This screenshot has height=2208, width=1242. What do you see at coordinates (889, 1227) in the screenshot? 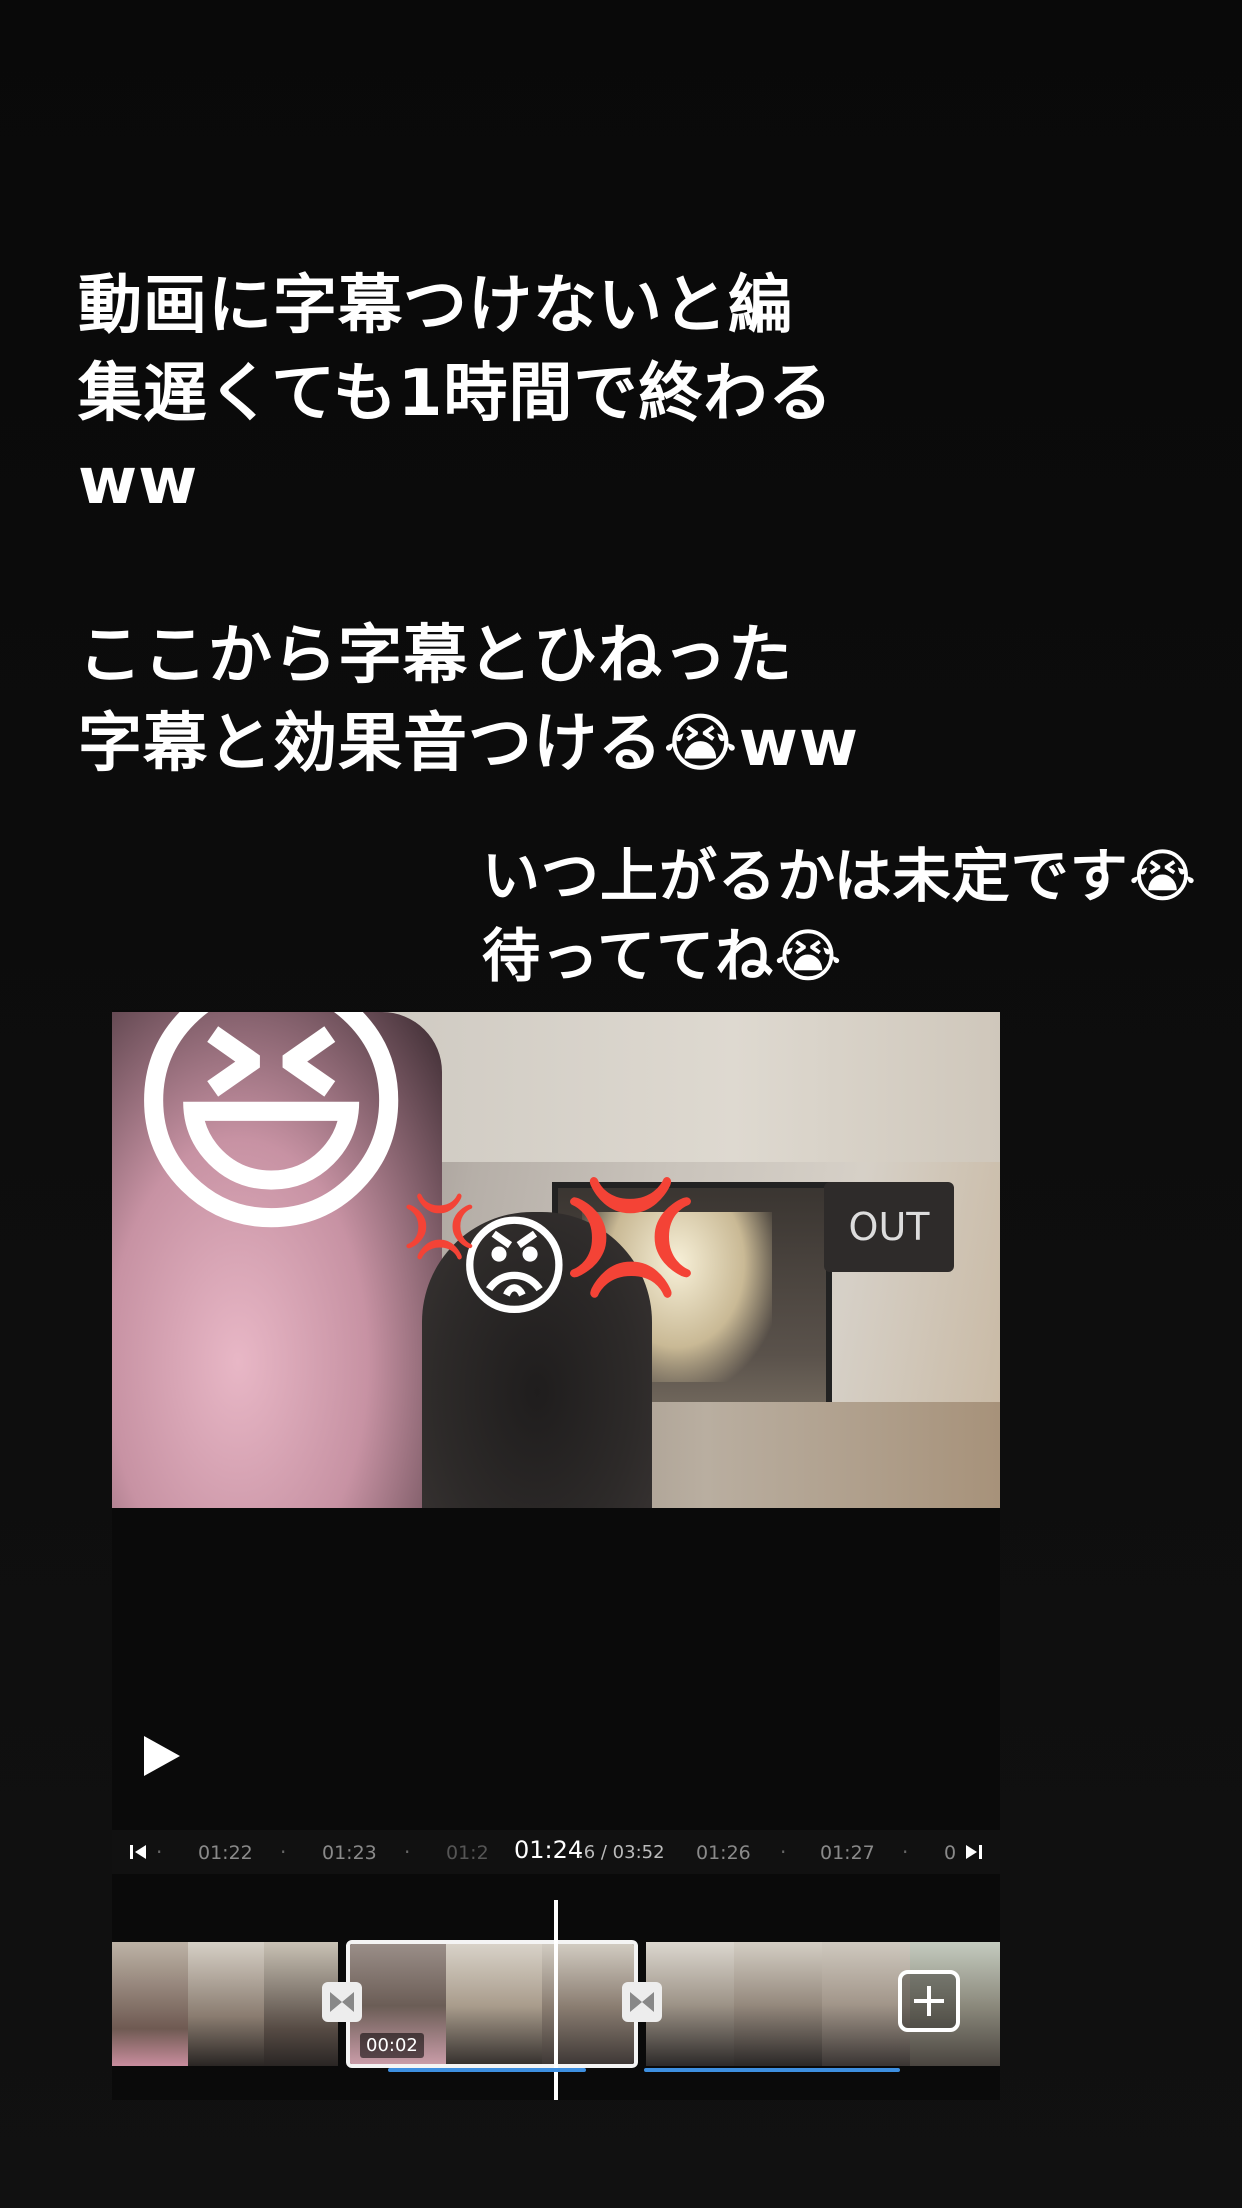
I see `store-sign: OUT` at bounding box center [889, 1227].